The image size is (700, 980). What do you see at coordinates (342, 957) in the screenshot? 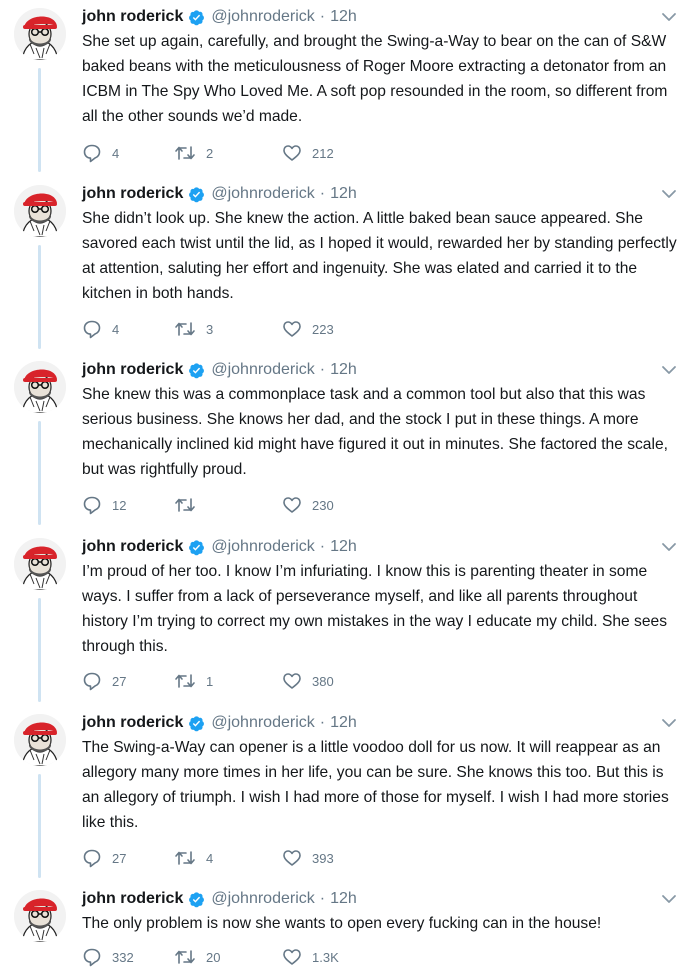
I see `like-button: 1.3K` at bounding box center [342, 957].